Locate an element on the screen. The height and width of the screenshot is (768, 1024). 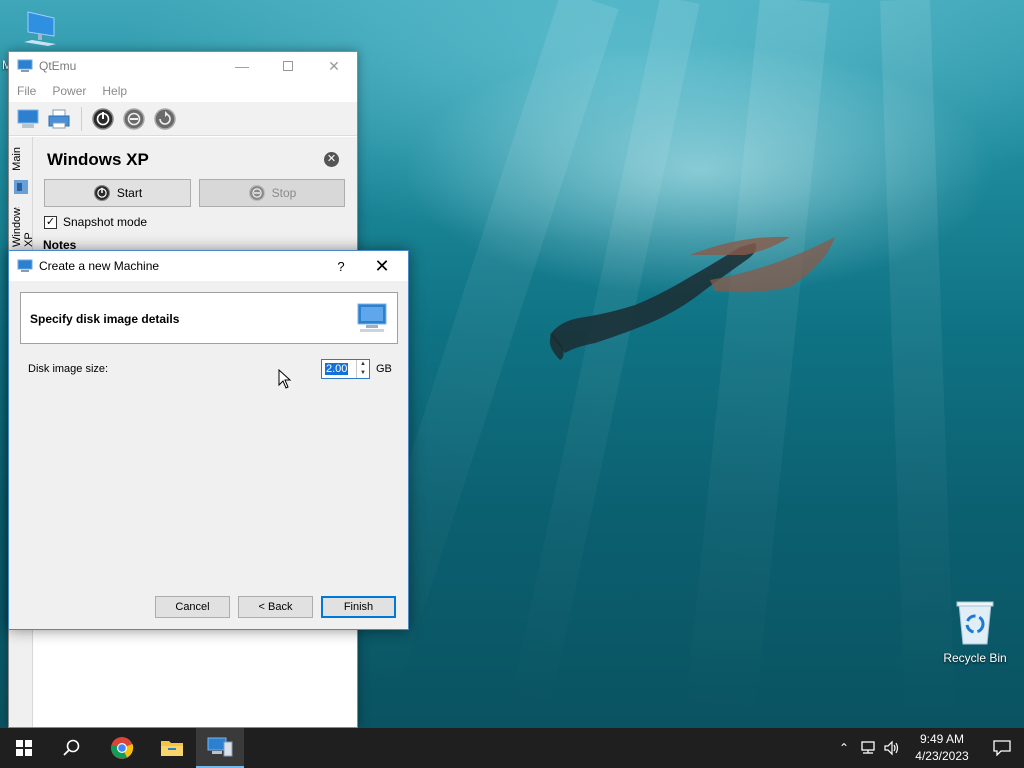
new-machine-icon is located at coordinates (28, 118).